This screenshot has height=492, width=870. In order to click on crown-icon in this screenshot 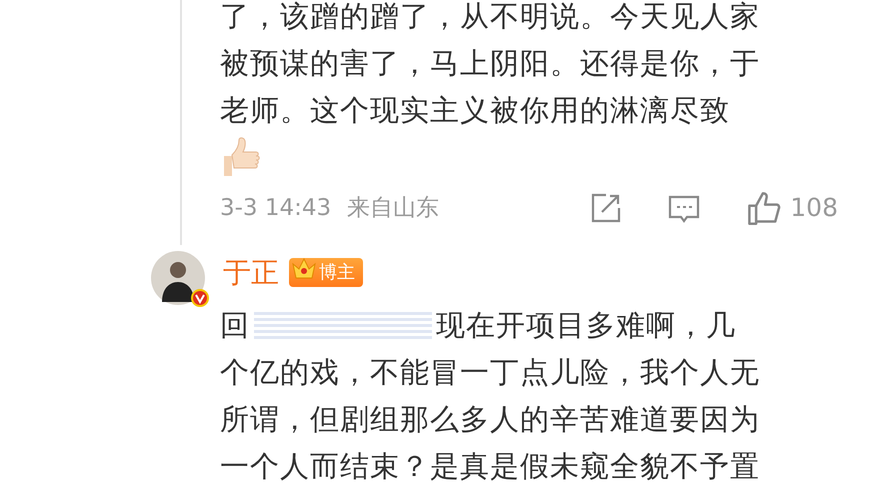, I will do `click(304, 268)`.